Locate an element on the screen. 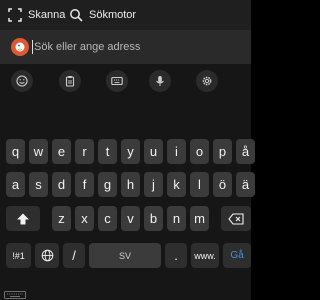 The width and height of the screenshot is (320, 300). globe-icon is located at coordinates (47, 255).